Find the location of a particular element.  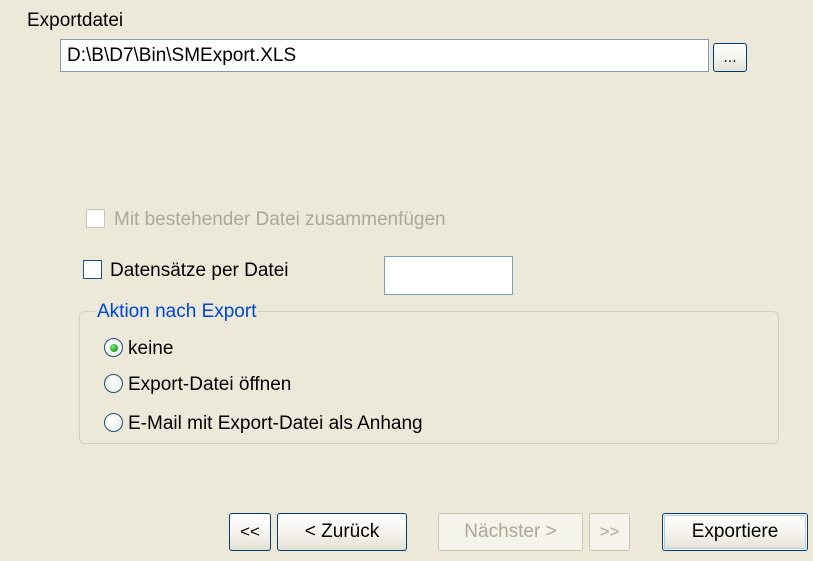

after-export-caption: Aktion nach Export is located at coordinates (177, 311).